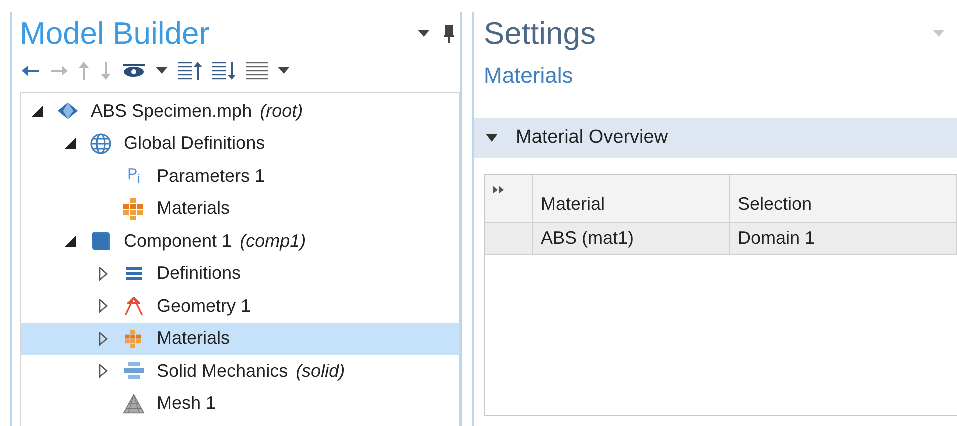 The width and height of the screenshot is (957, 426). What do you see at coordinates (134, 403) in the screenshot?
I see `mesh-icon` at bounding box center [134, 403].